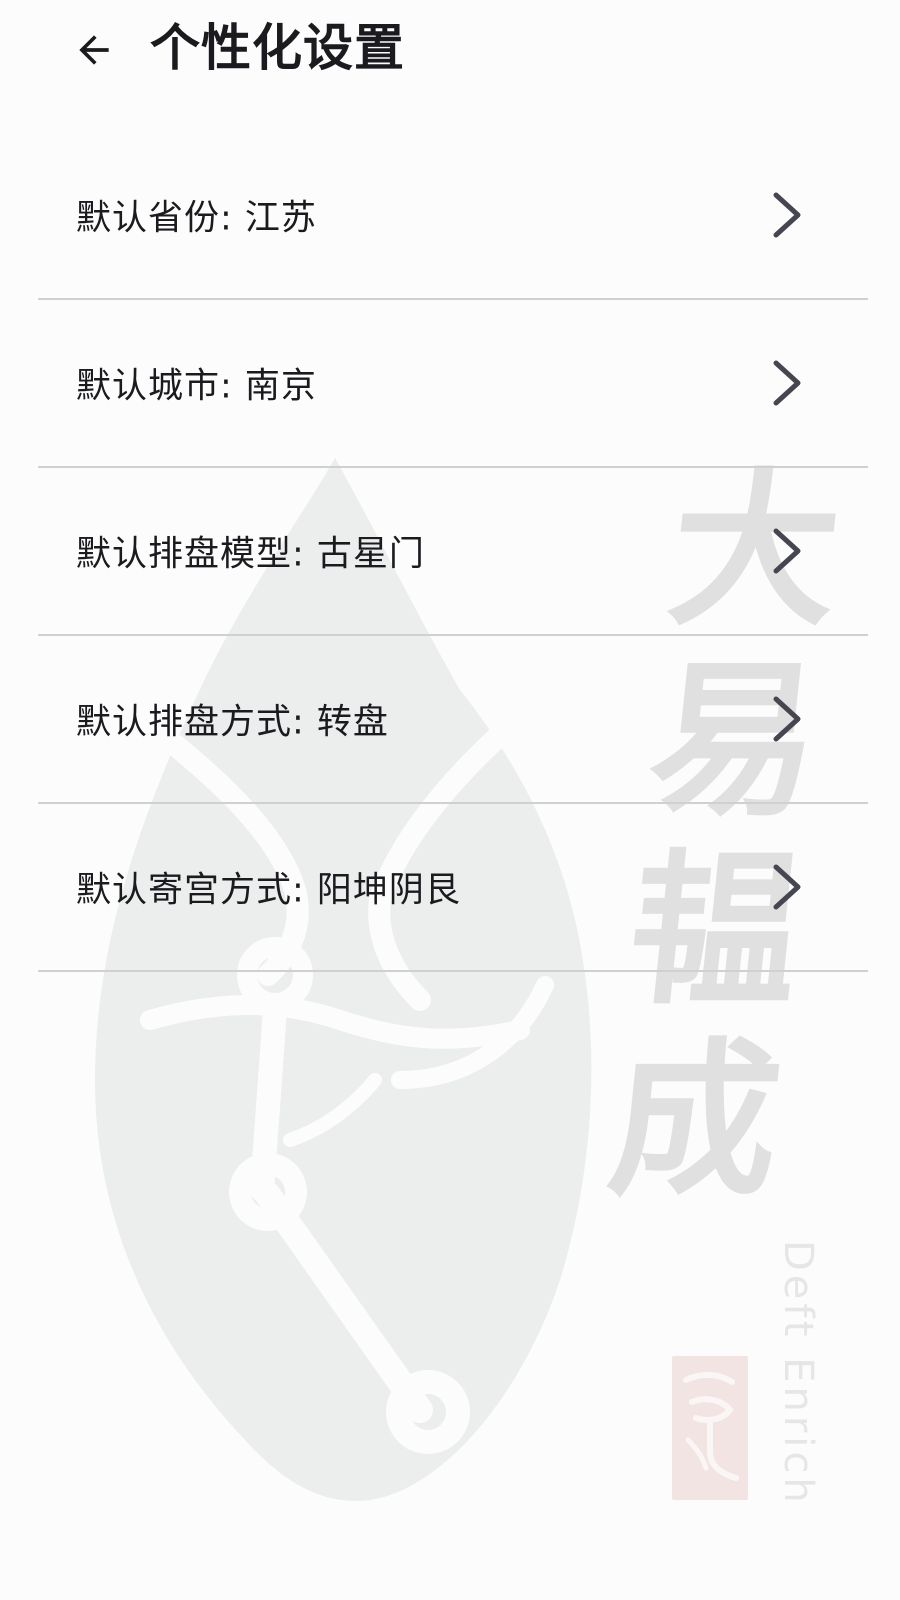 The width and height of the screenshot is (900, 1600). Describe the element at coordinates (232, 722) in the screenshot. I see `setting-label: 默认排盘方式: 转盘` at that location.